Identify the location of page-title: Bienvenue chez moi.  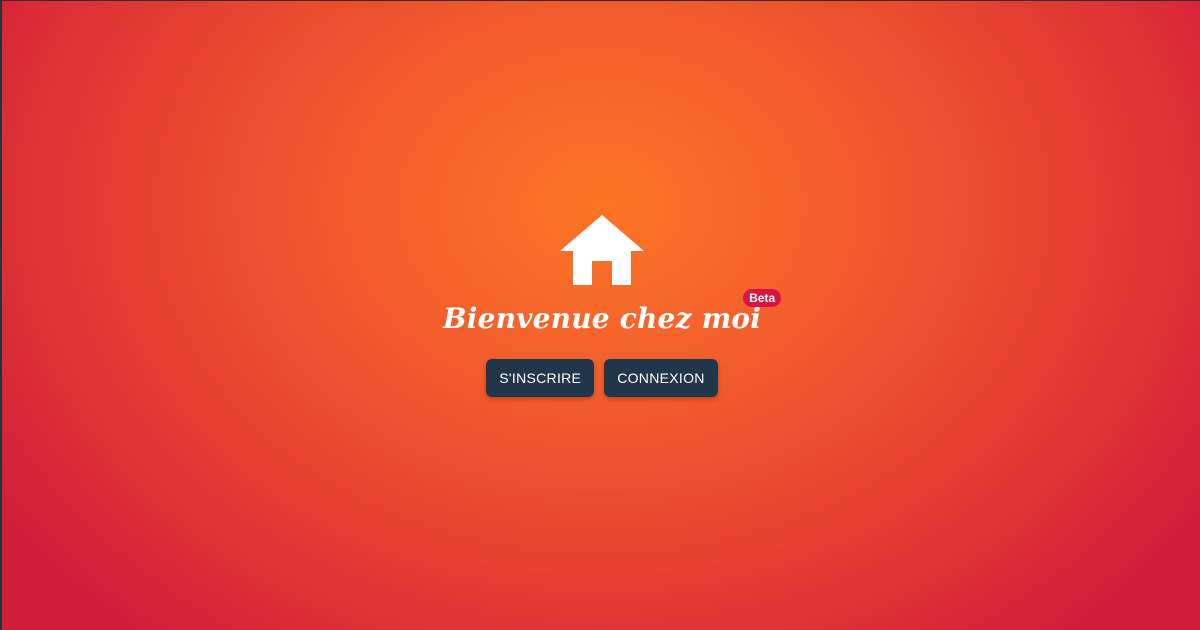
(602, 318).